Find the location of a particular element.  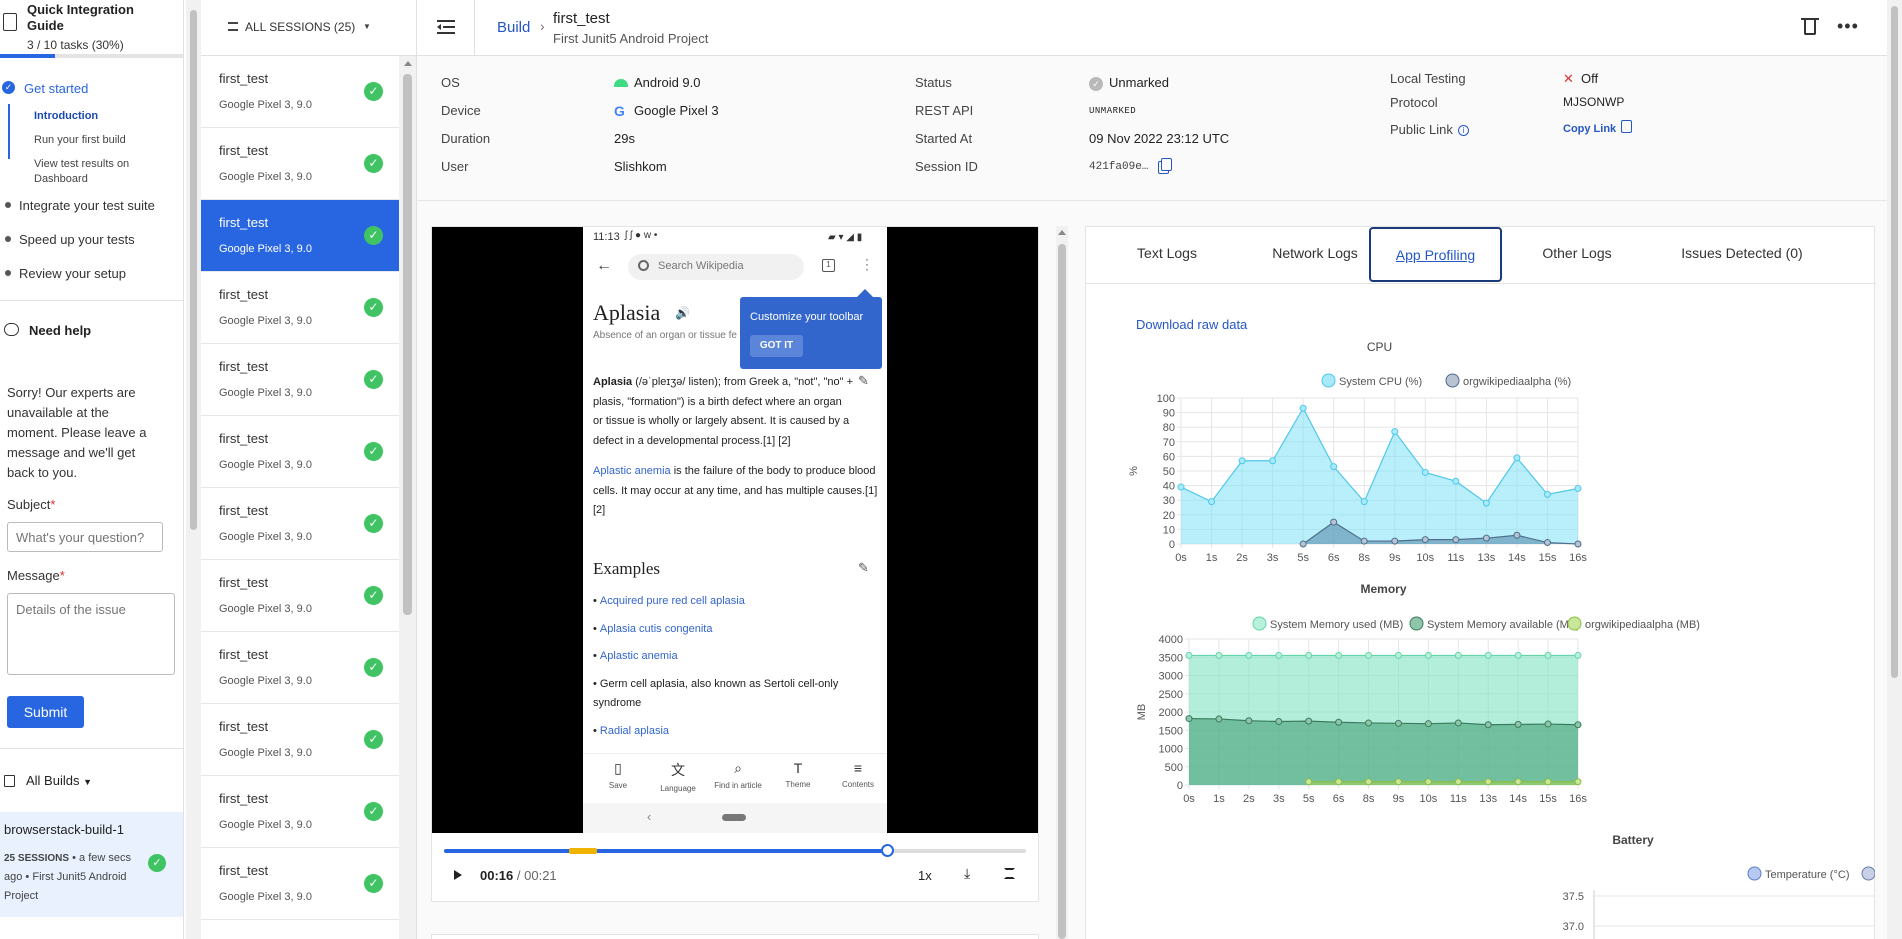

nav-home-pill is located at coordinates (734, 817).